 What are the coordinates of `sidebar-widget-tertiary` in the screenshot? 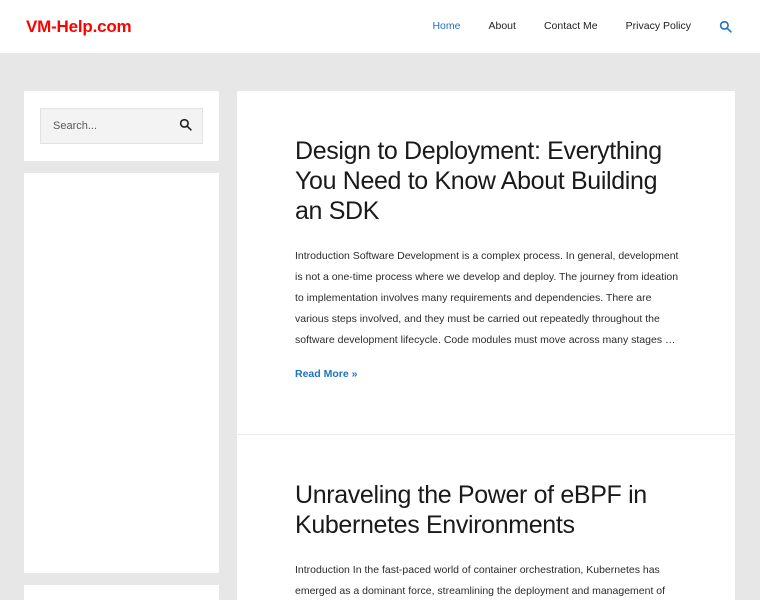 It's located at (121, 592).